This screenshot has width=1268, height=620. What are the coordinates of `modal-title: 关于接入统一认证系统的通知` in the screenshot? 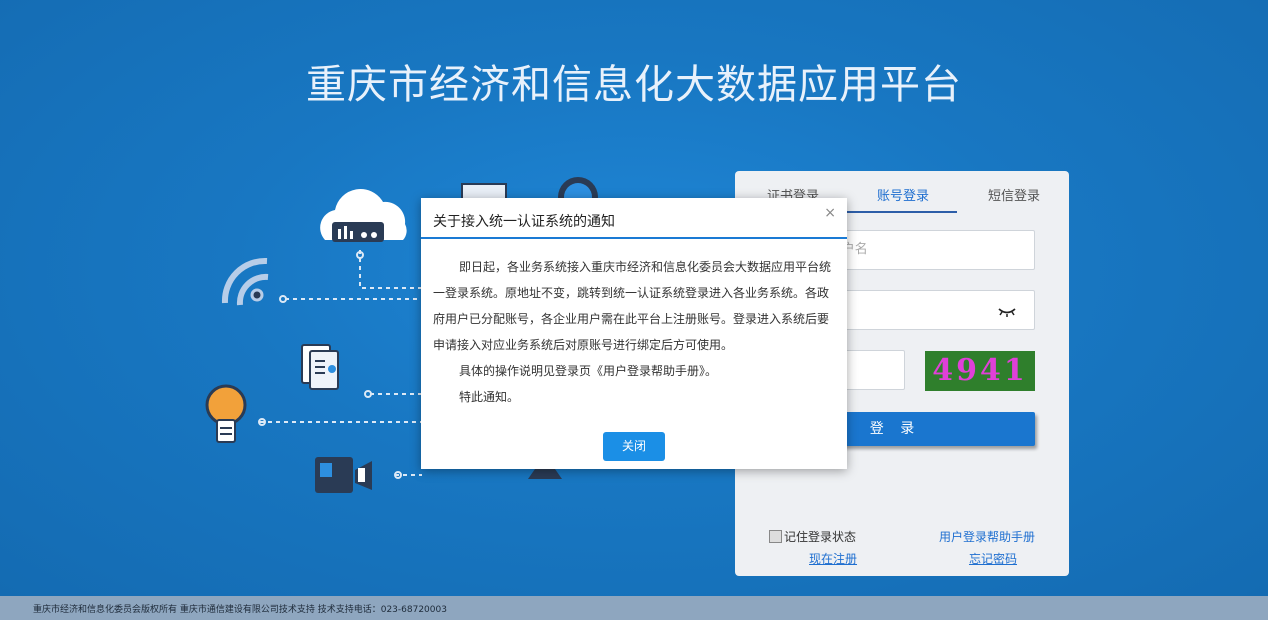 It's located at (524, 222).